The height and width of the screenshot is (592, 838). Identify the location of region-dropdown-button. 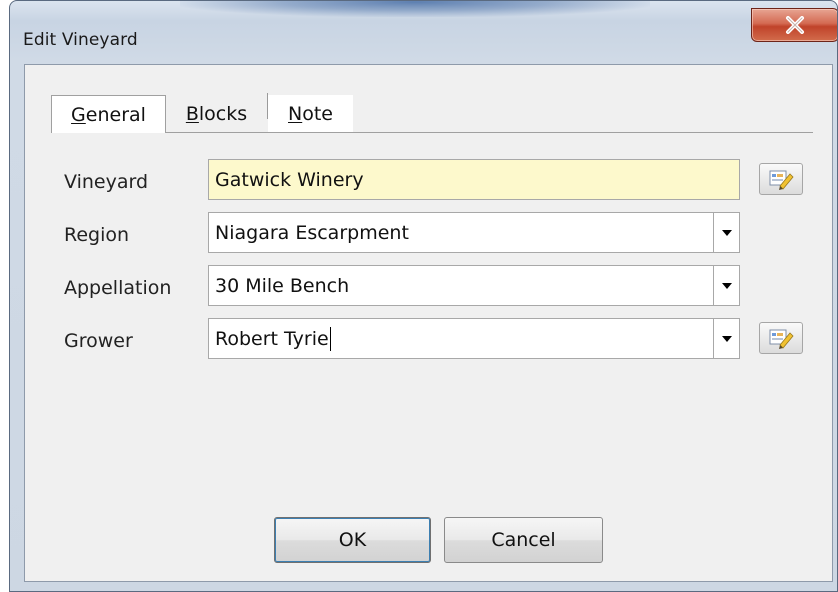
(726, 232).